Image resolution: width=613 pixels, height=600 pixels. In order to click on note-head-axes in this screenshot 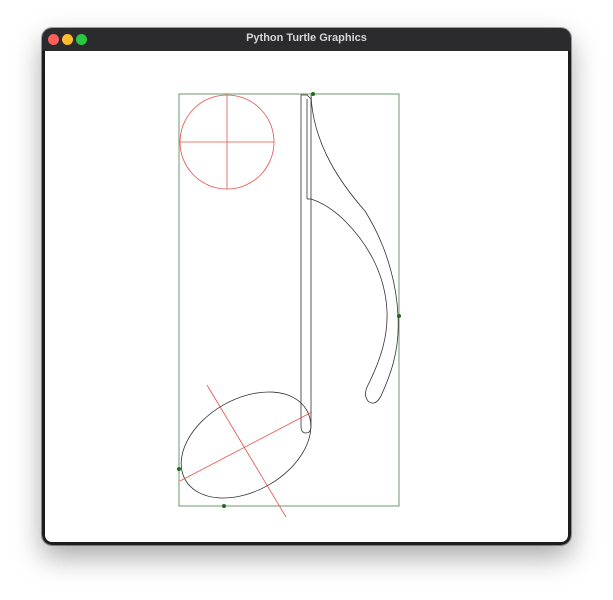, I will do `click(246, 451)`.